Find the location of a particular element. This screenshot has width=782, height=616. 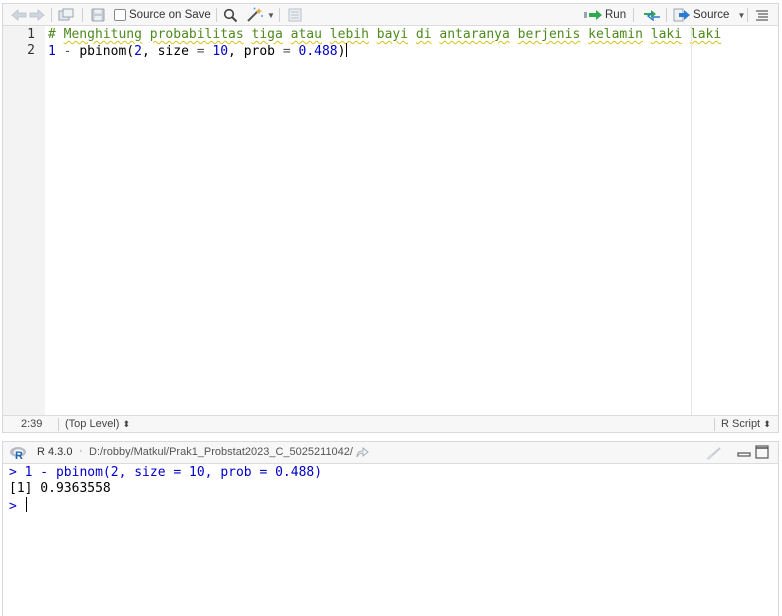

file-type-label: R Script is located at coordinates (741, 424).